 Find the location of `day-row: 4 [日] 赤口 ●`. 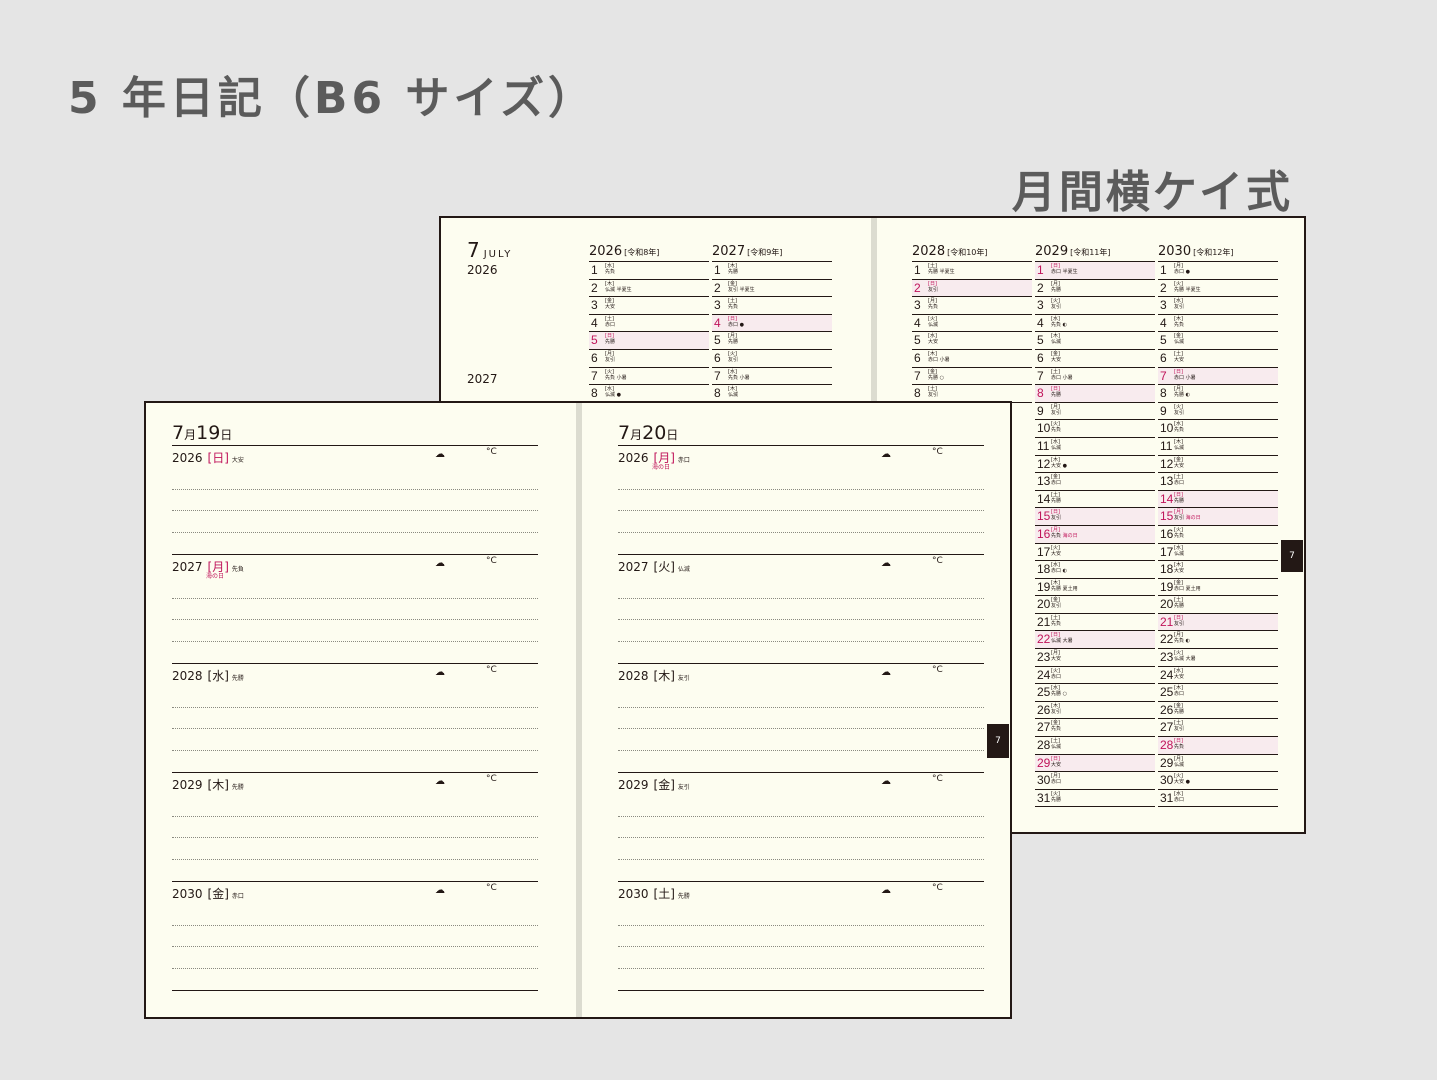

day-row: 4 [日] 赤口 ● is located at coordinates (772, 323).